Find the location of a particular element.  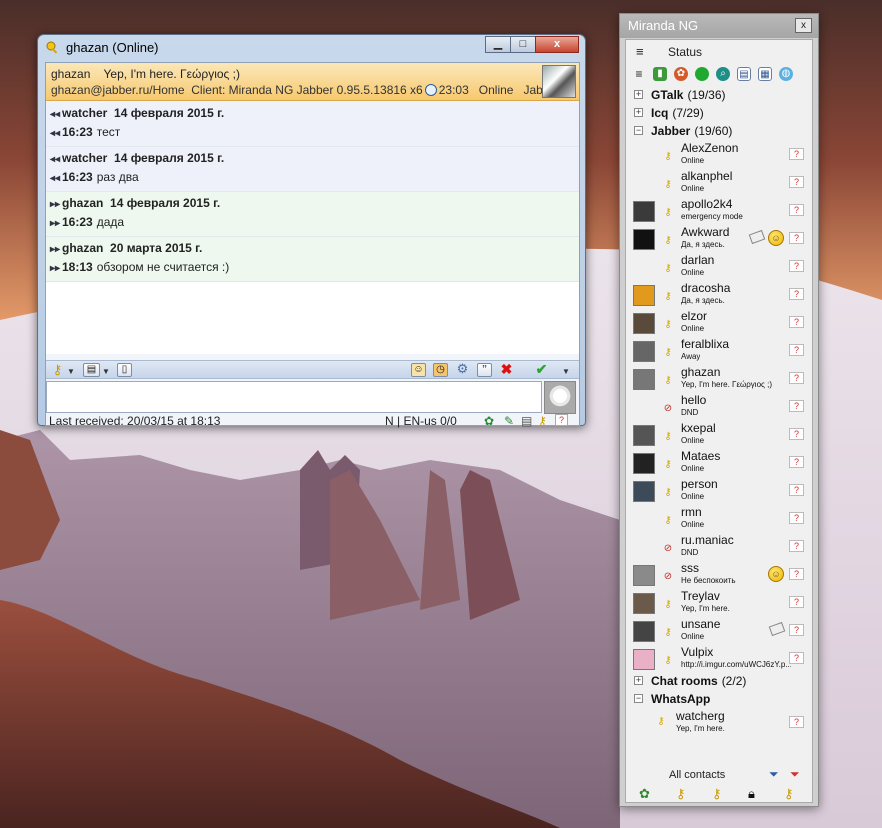

unknown-status-icon: ? is located at coordinates (562, 420).